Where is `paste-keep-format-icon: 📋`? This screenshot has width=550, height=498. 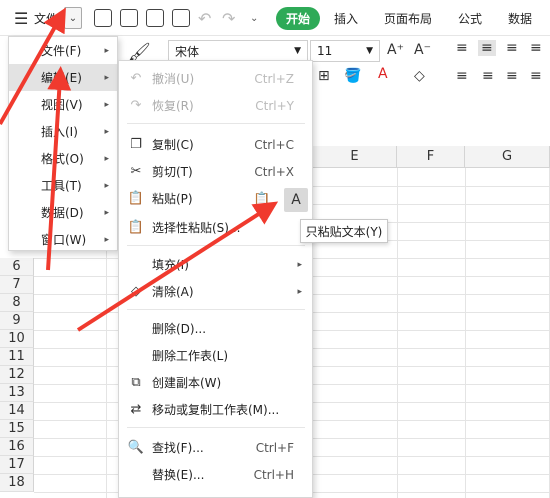
paste-keep-format-icon: 📋 is located at coordinates (262, 200).